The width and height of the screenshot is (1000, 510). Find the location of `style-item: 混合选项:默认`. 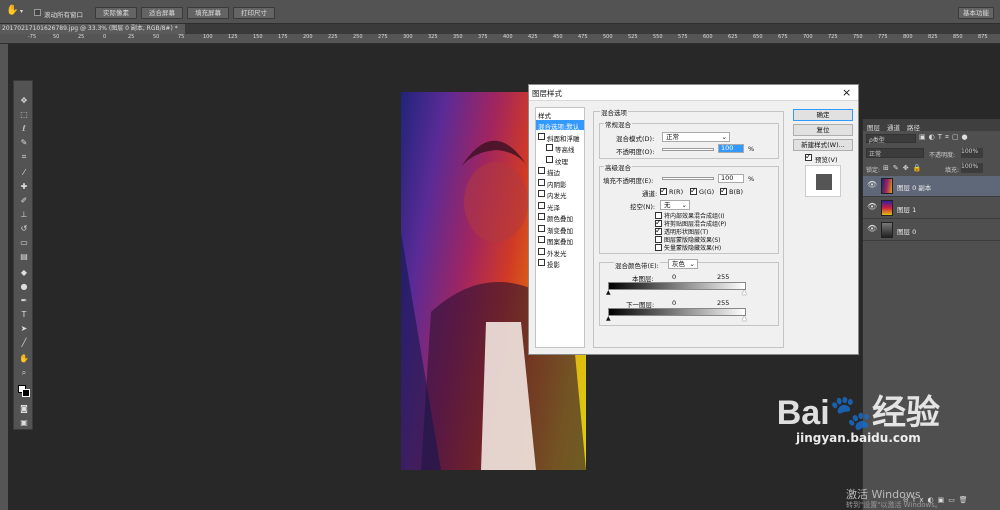

style-item: 混合选项:默认 is located at coordinates (560, 125).